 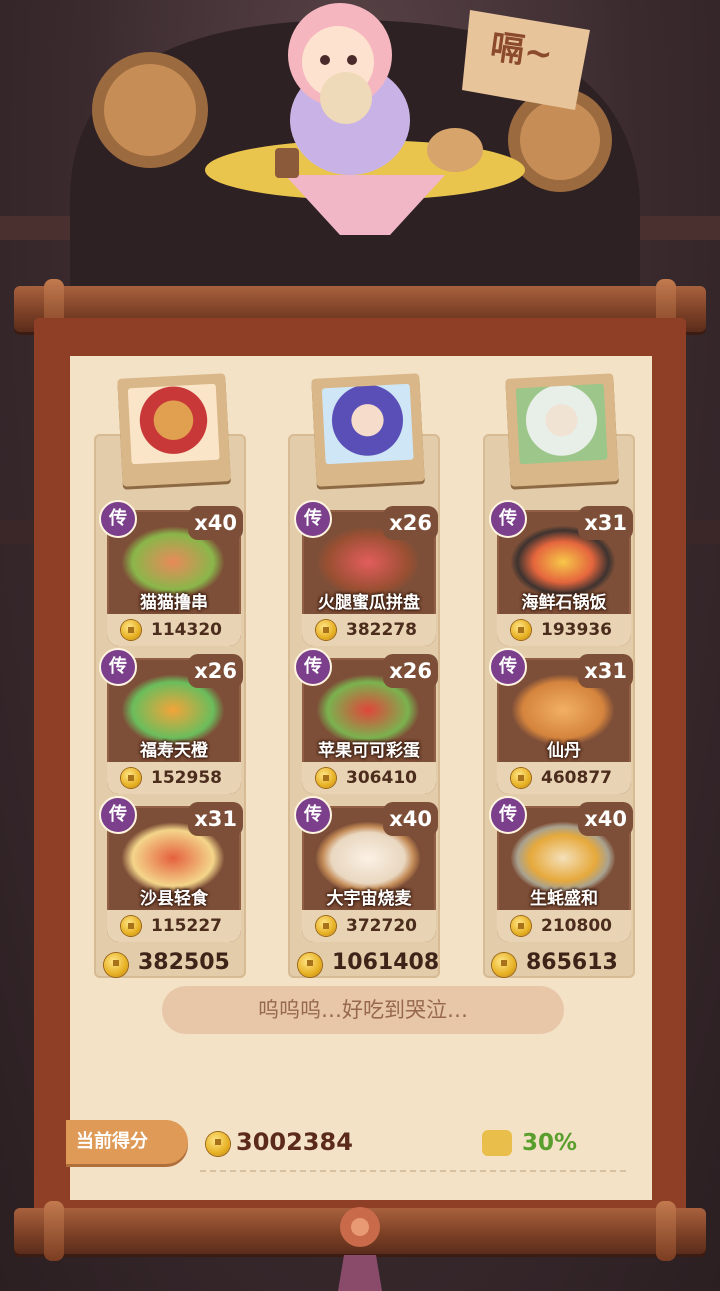 I want to click on customer-portrait-white, so click(x=562, y=430).